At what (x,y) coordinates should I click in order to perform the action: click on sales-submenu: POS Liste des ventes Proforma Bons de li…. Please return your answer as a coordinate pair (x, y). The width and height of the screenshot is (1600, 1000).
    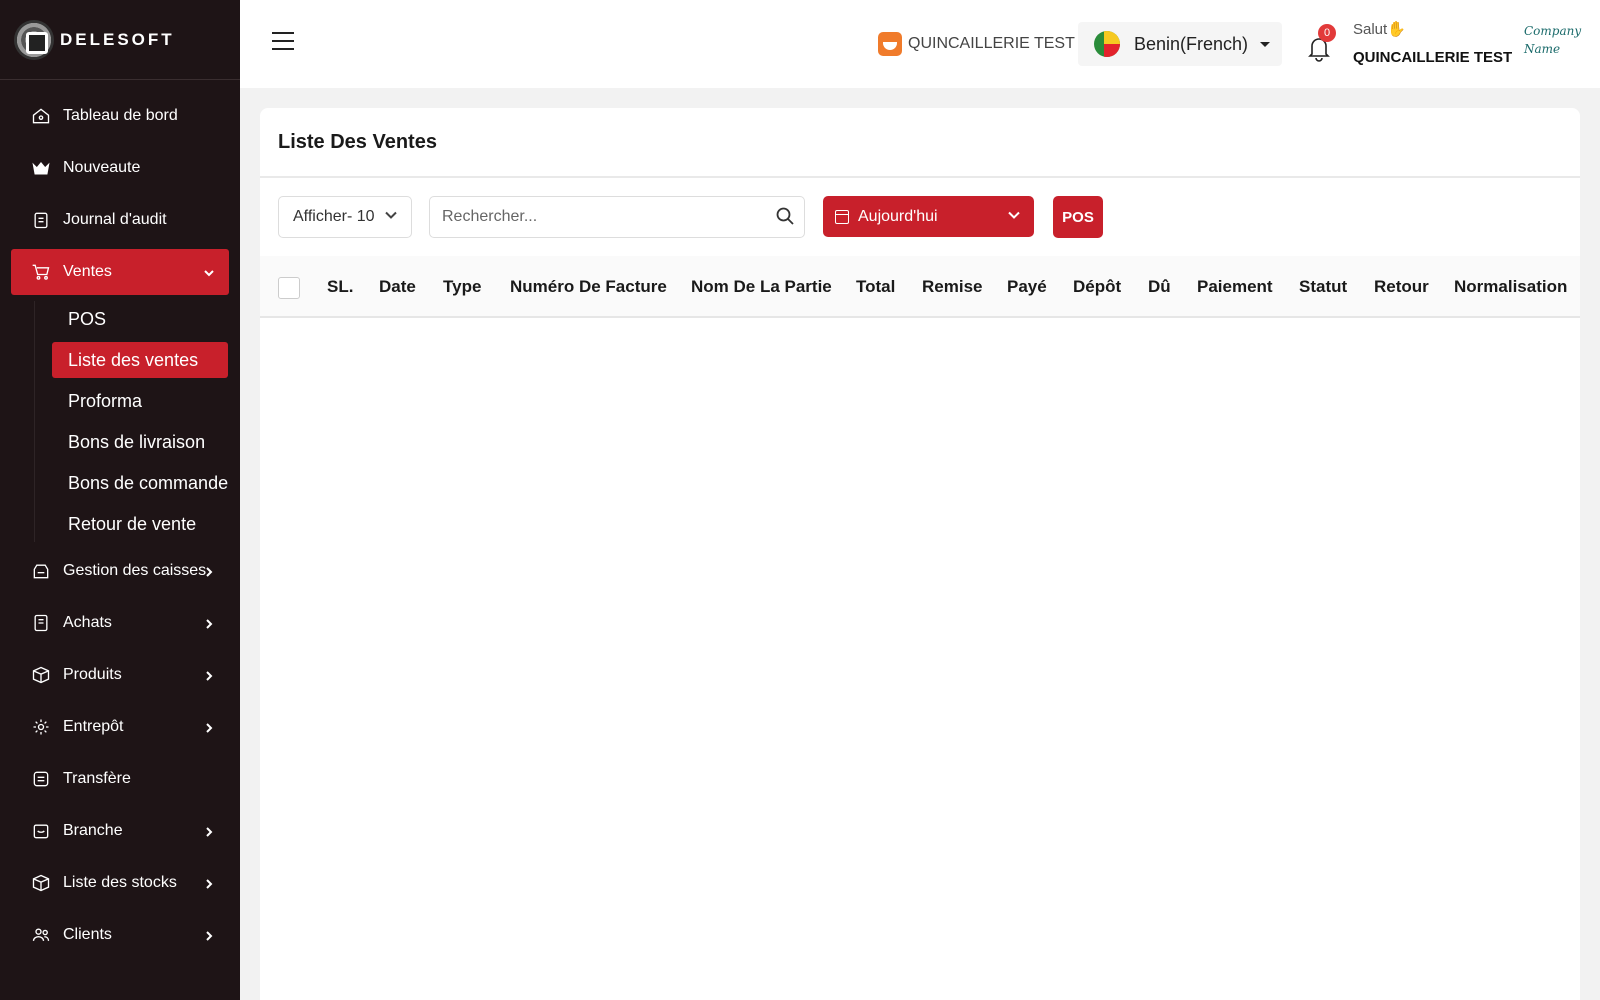
    Looking at the image, I should click on (137, 421).